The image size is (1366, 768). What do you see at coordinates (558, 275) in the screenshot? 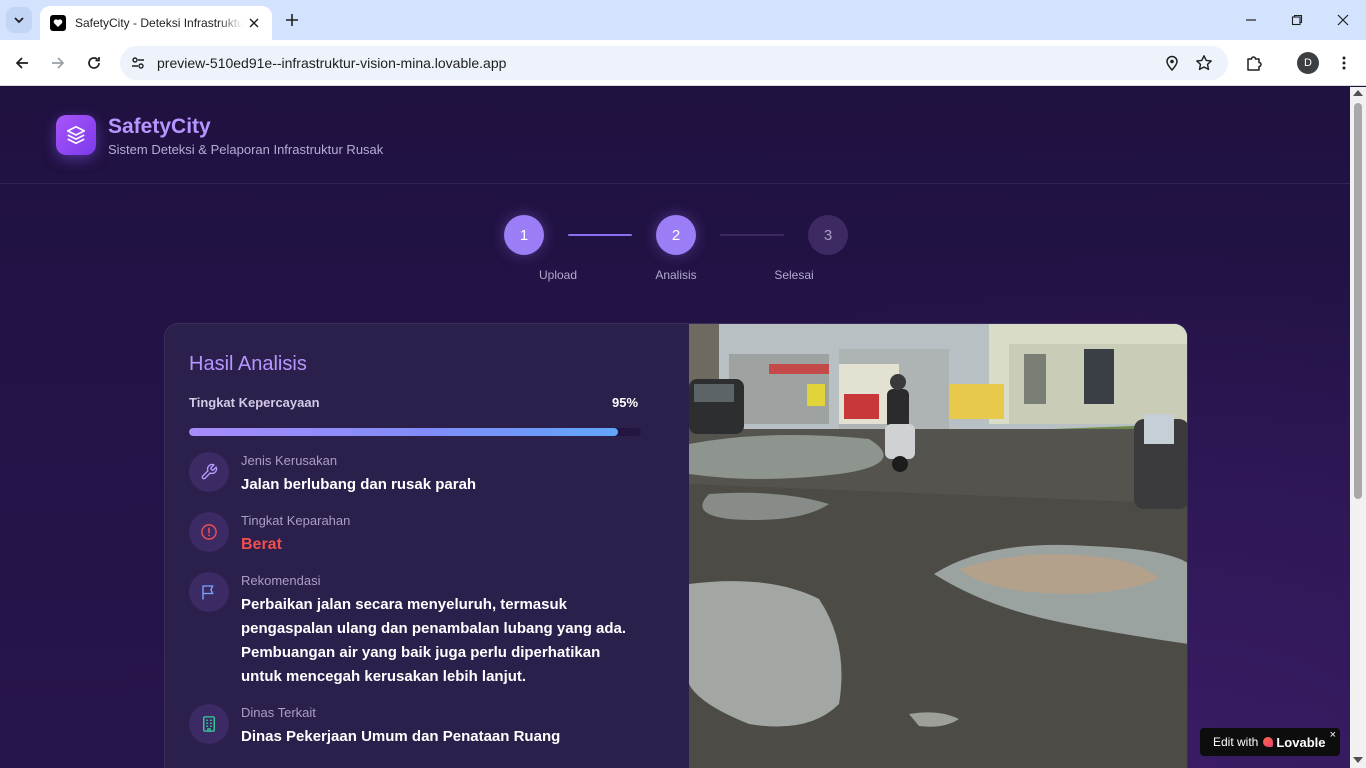
I see `step-1-label: Upload` at bounding box center [558, 275].